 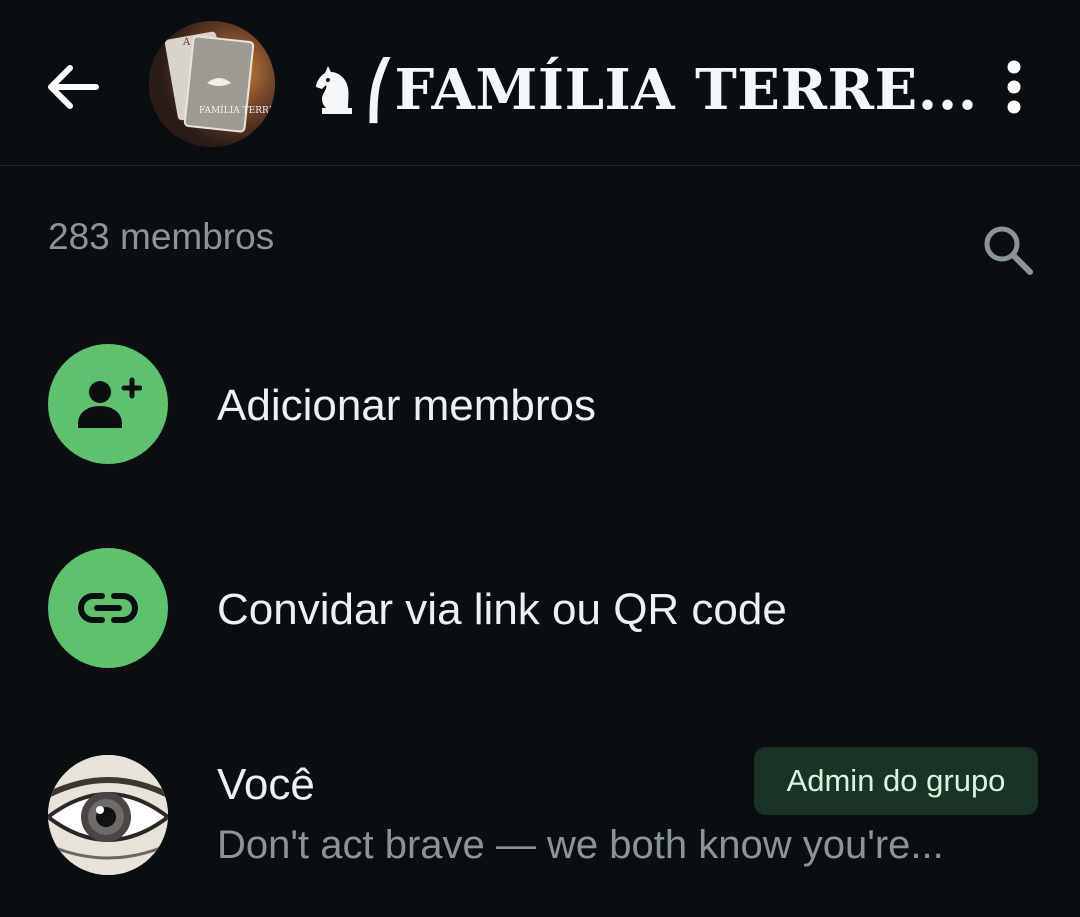 I want to click on arrow-left-icon, so click(x=73, y=87).